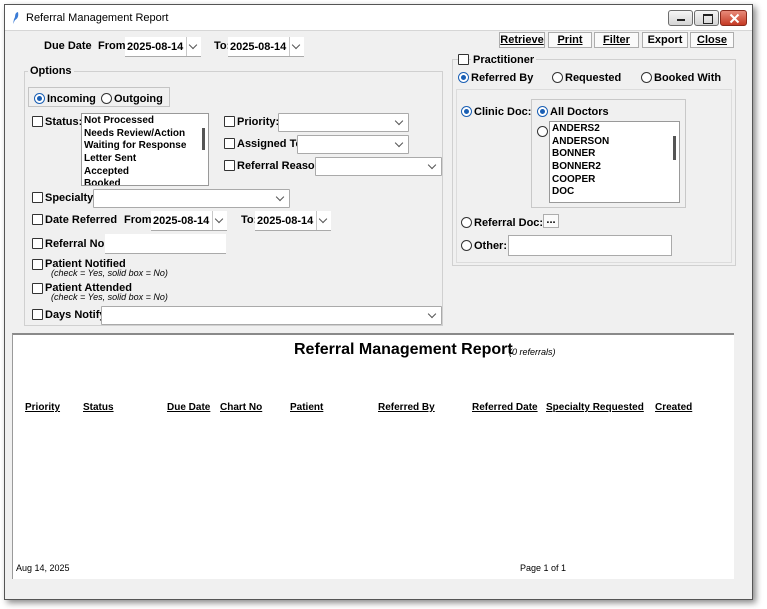  Describe the element at coordinates (163, 47) in the screenshot. I see `due-from-date: 2025-08-14` at that location.